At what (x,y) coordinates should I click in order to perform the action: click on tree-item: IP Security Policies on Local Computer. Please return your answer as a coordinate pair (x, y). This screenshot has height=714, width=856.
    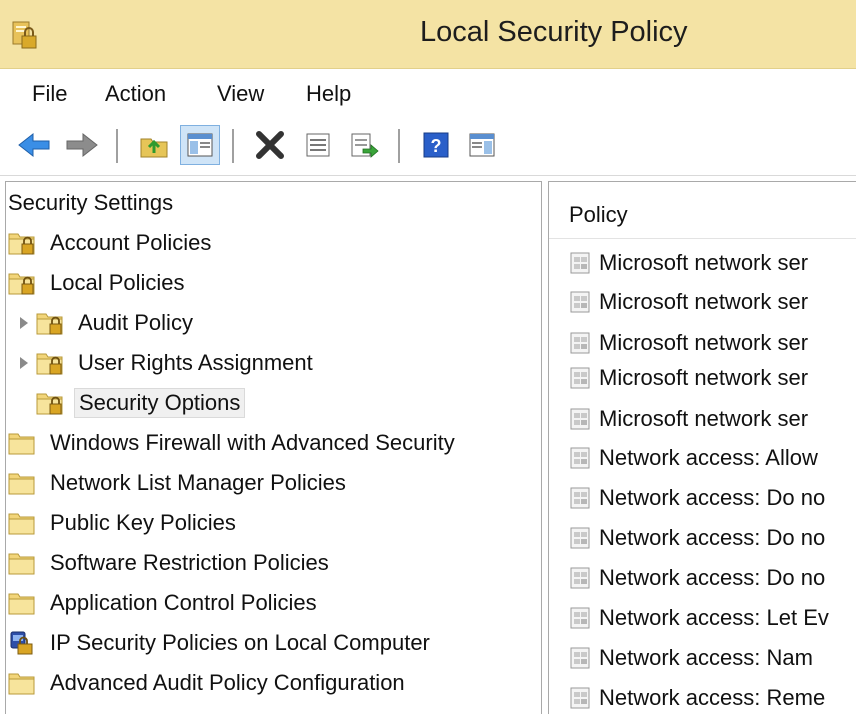
    Looking at the image, I should click on (221, 643).